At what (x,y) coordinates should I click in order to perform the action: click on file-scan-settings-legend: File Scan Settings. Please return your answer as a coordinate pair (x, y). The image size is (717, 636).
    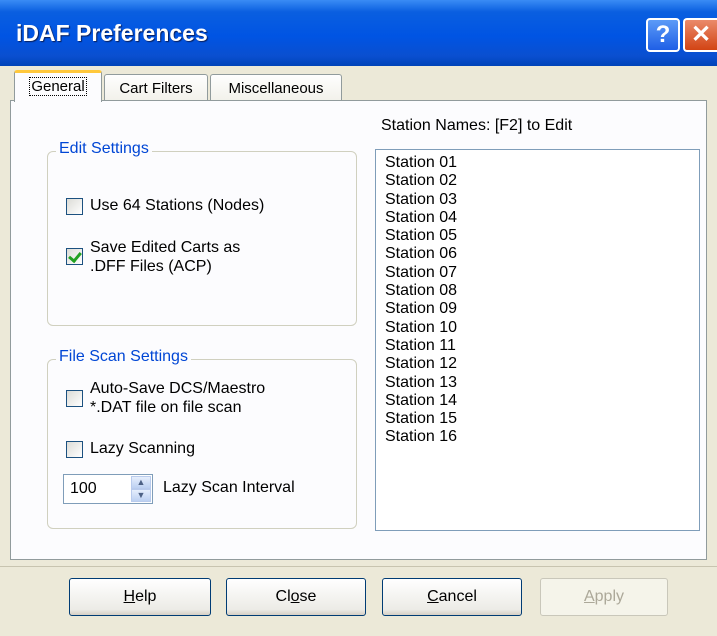
    Looking at the image, I should click on (123, 357).